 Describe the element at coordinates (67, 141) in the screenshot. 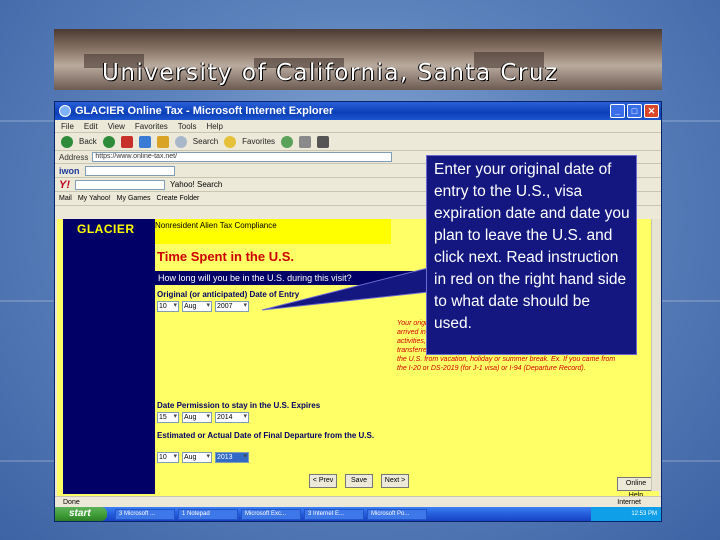

I see `back-arrow-icon` at that location.